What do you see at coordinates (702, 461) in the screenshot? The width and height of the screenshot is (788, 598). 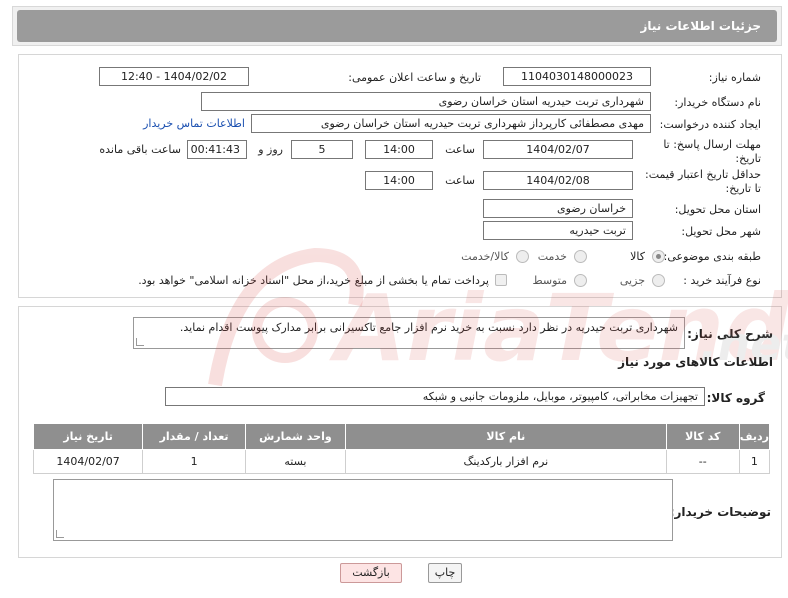 I see `cell-code: --` at bounding box center [702, 461].